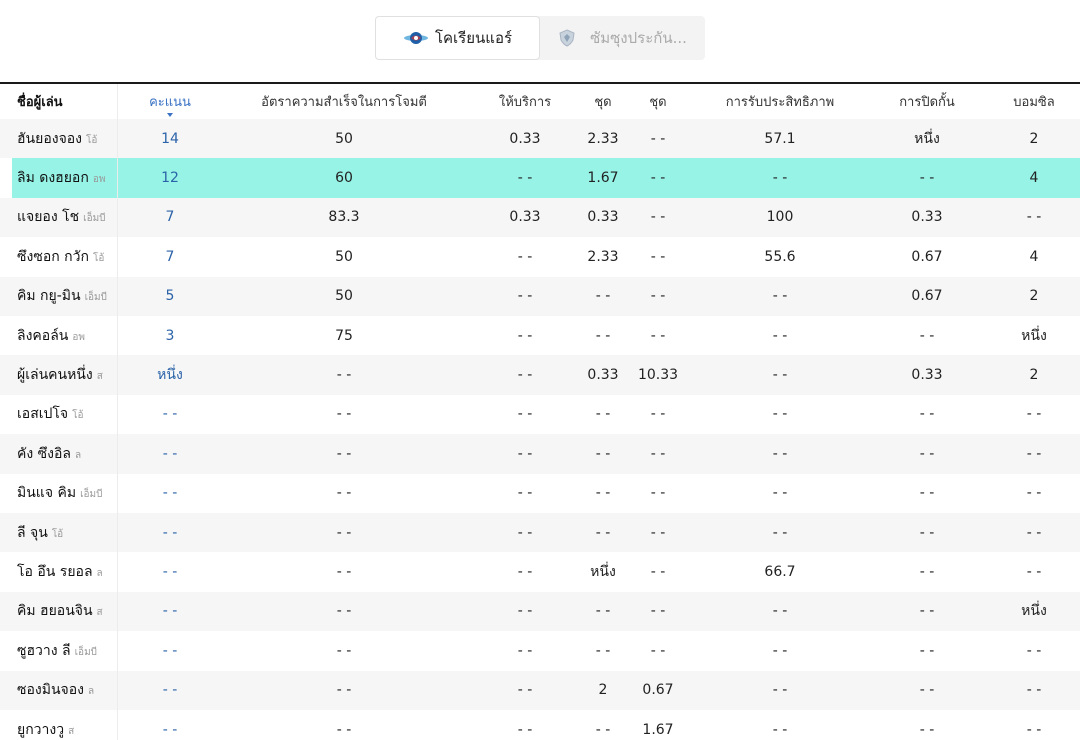  Describe the element at coordinates (170, 138) in the screenshot. I see `stat-score: 14` at that location.